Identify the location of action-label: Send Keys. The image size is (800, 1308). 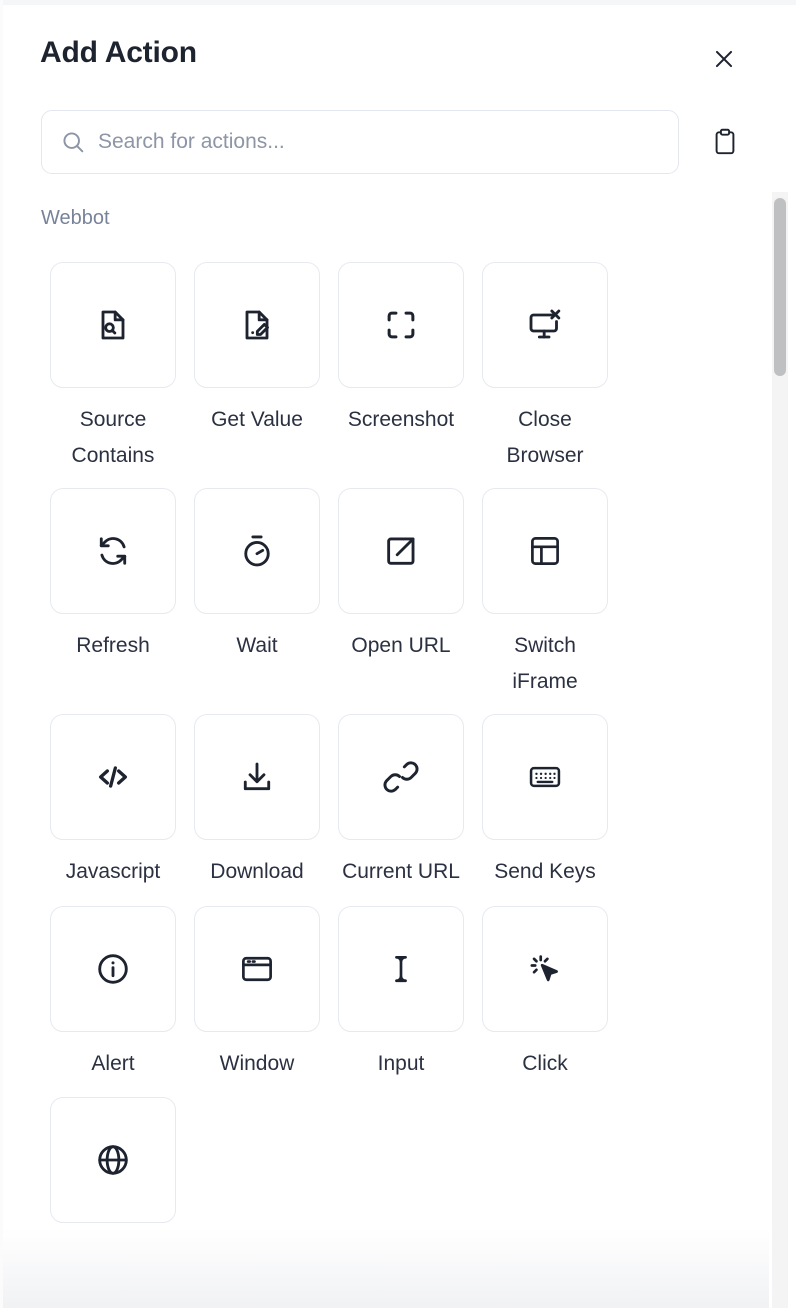
(545, 872).